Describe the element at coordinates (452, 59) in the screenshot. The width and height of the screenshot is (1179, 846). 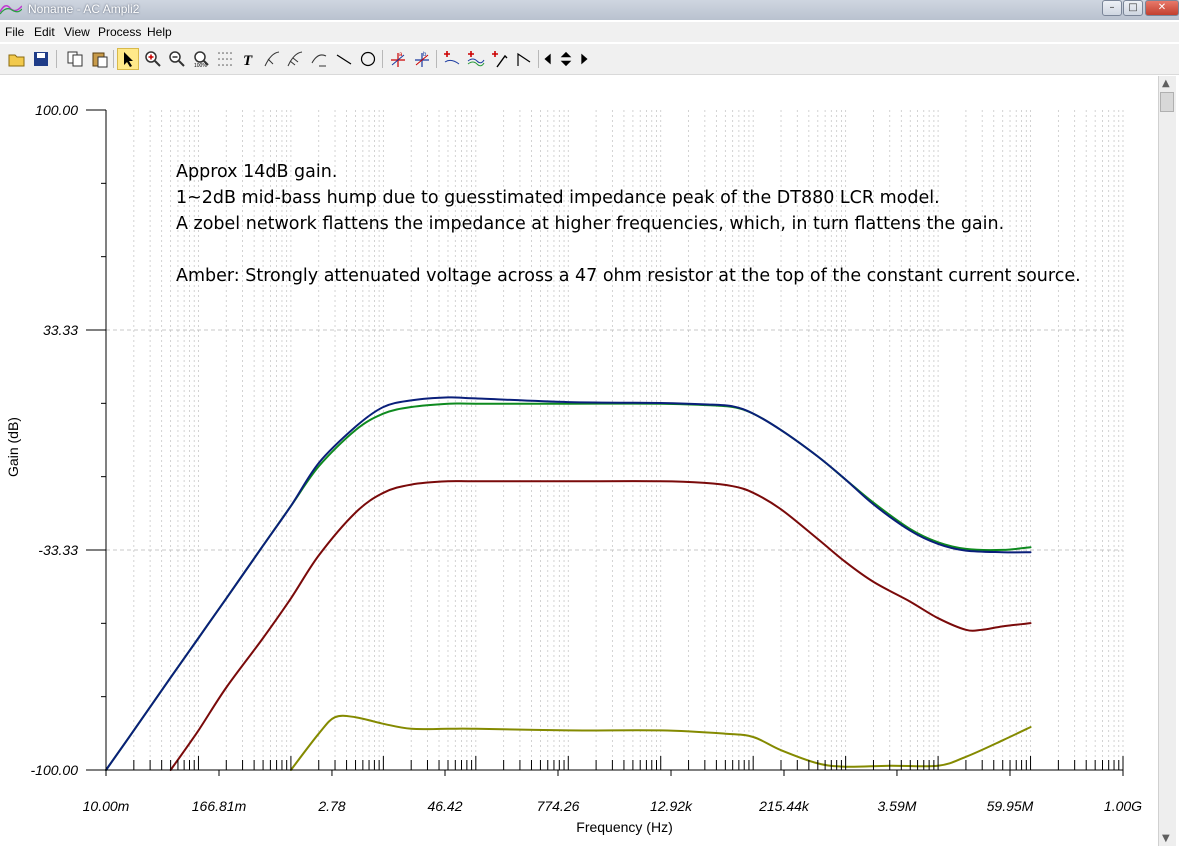
I see `add-marker-icon` at that location.